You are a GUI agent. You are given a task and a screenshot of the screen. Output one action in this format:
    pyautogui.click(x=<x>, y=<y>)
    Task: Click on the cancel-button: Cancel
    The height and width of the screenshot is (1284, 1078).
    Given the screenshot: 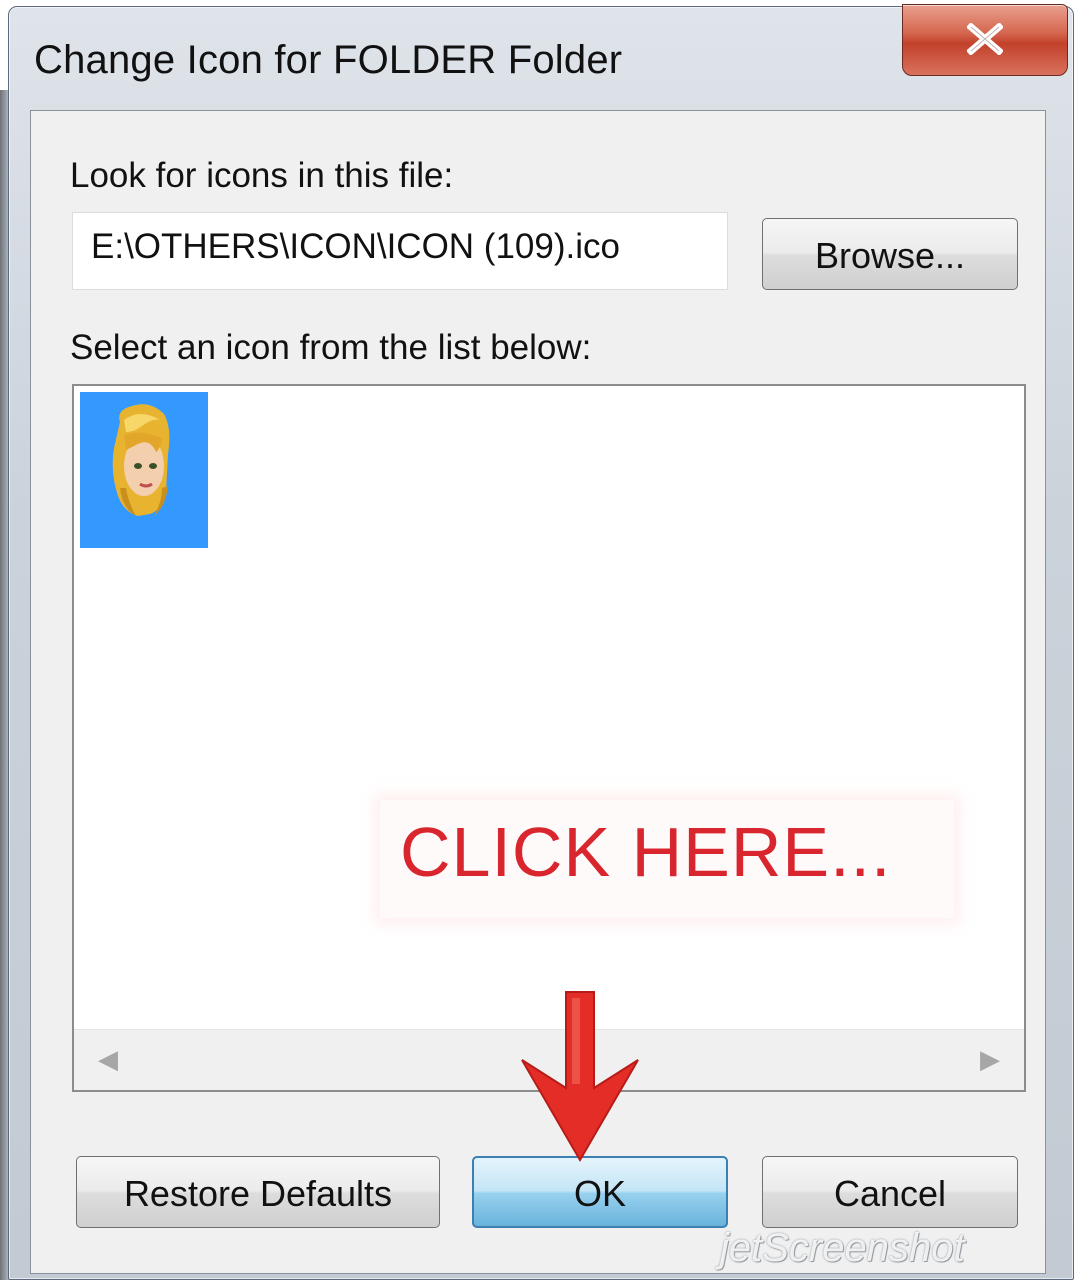 What is the action you would take?
    pyautogui.click(x=890, y=1192)
    